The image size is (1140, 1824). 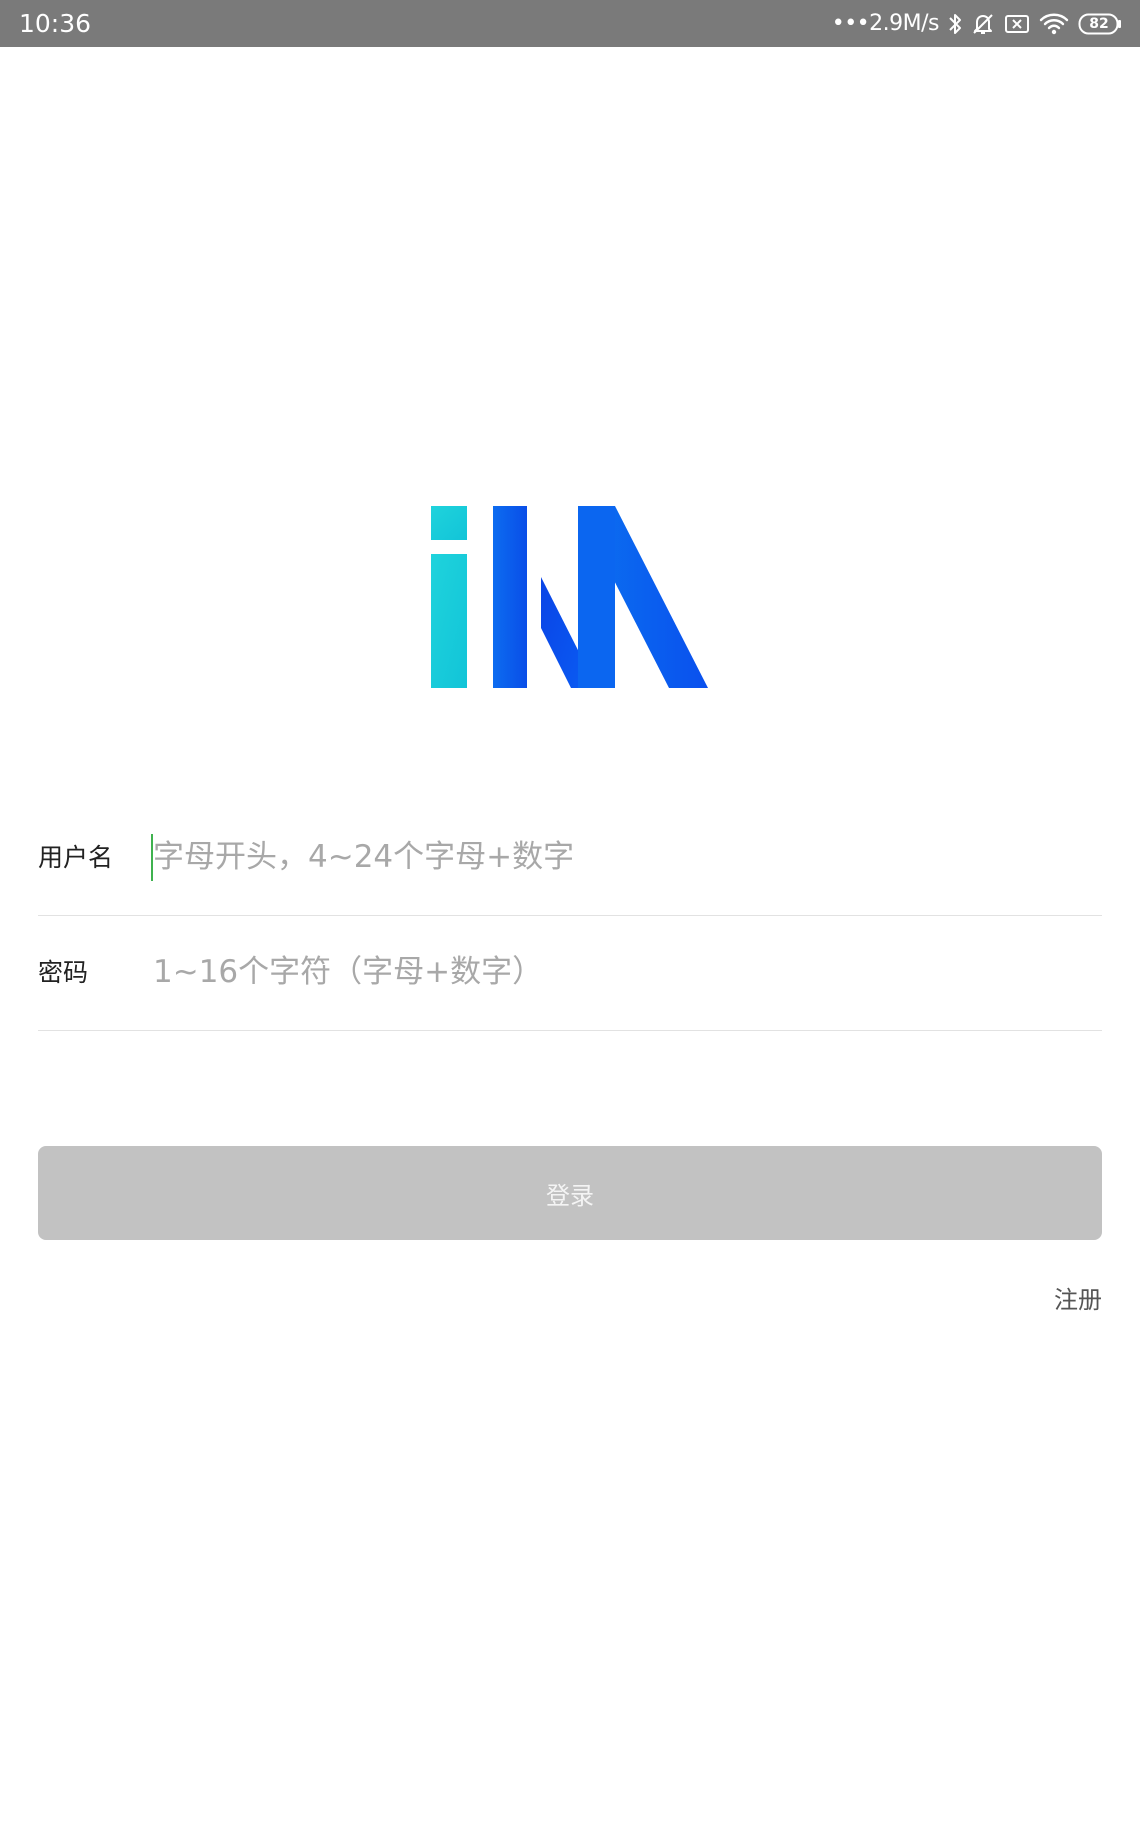 I want to click on battery-level: 82, so click(x=1099, y=24).